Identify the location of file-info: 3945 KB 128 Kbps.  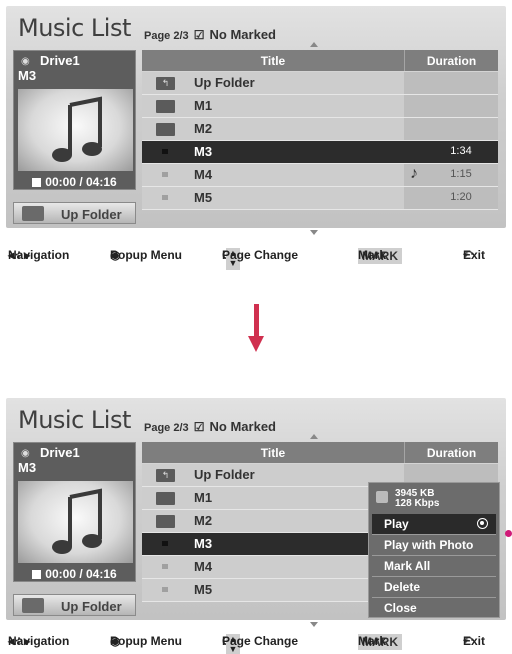
(435, 499).